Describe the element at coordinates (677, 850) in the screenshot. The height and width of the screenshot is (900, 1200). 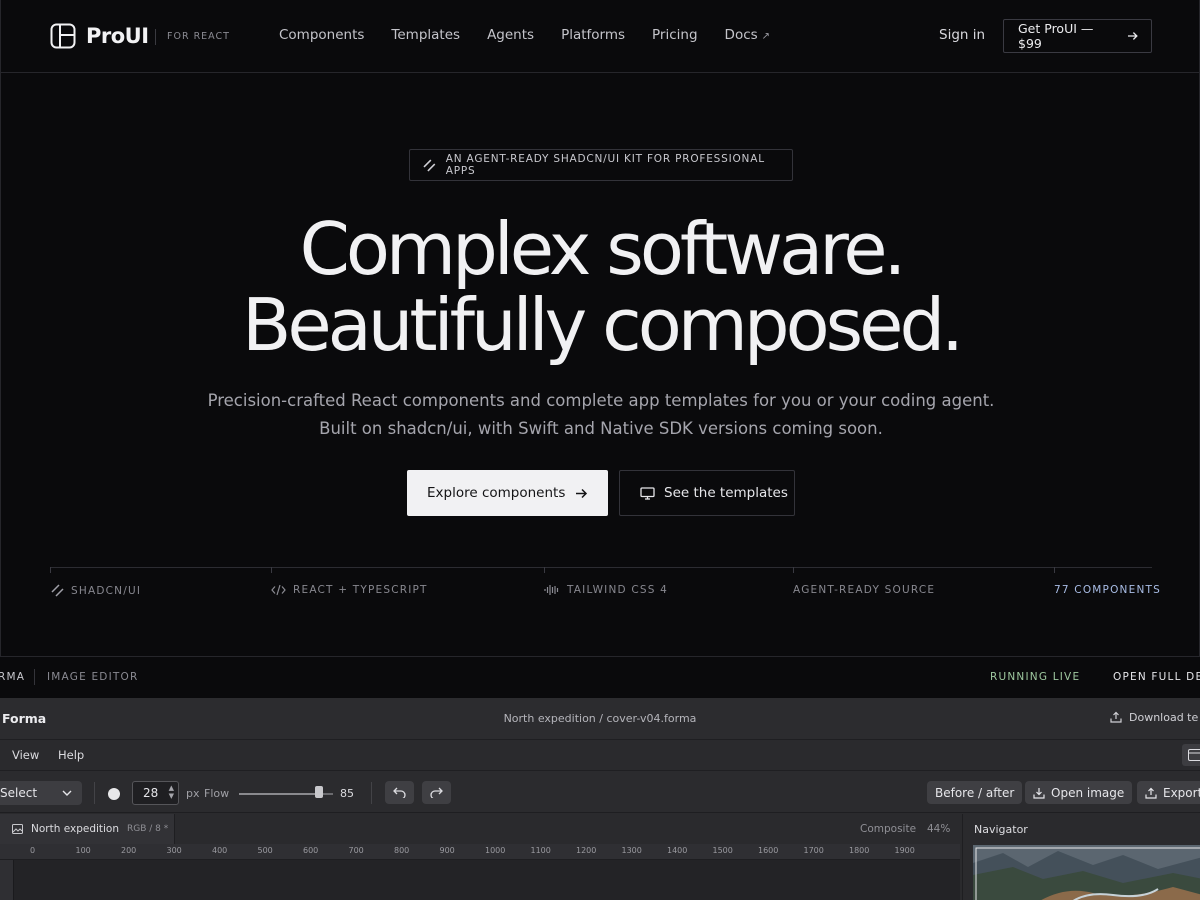
I see `ruler-tick-label: 1400` at that location.